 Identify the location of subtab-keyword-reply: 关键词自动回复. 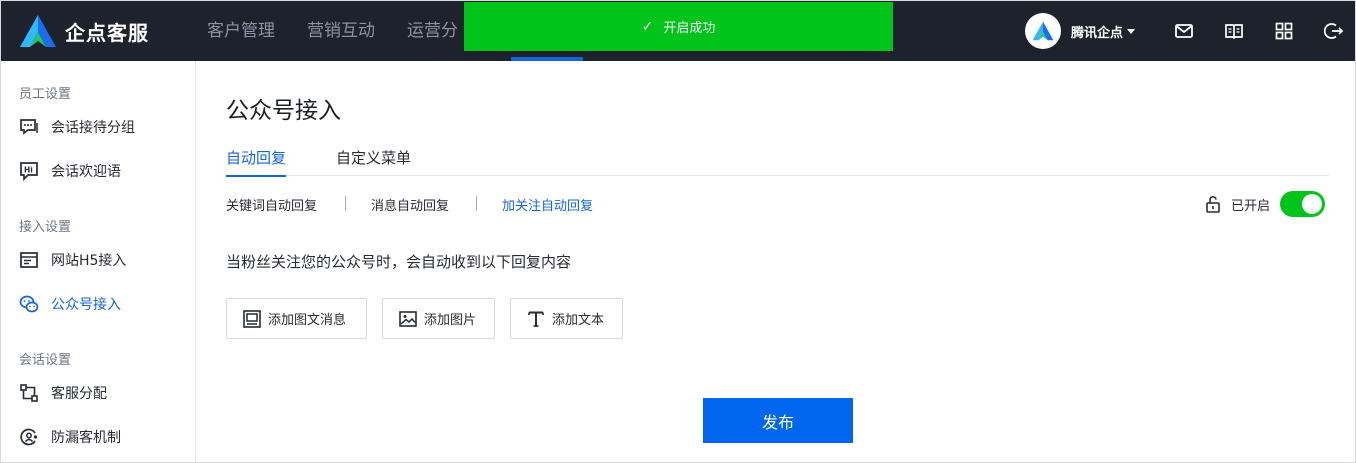
(271, 204).